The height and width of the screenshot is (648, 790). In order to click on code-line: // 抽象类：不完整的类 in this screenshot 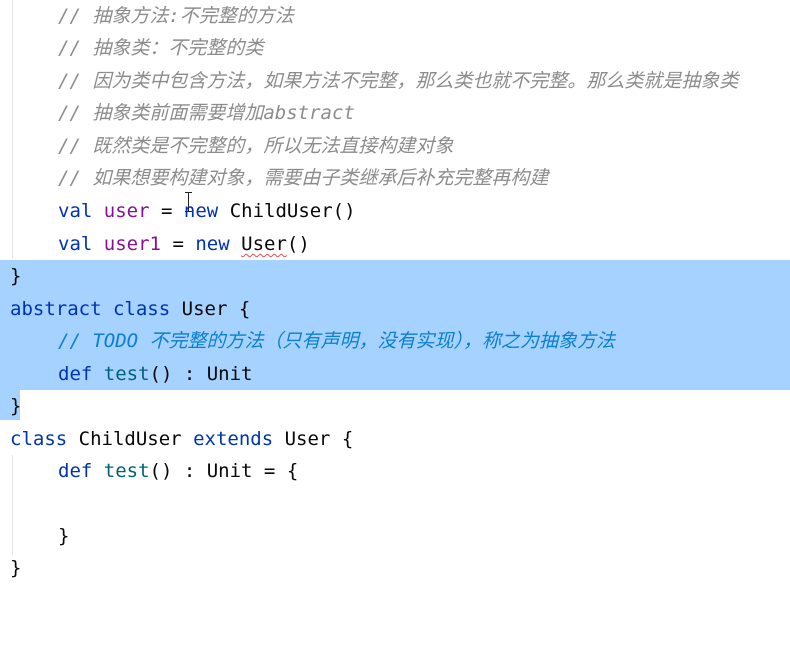, I will do `click(395, 48)`.